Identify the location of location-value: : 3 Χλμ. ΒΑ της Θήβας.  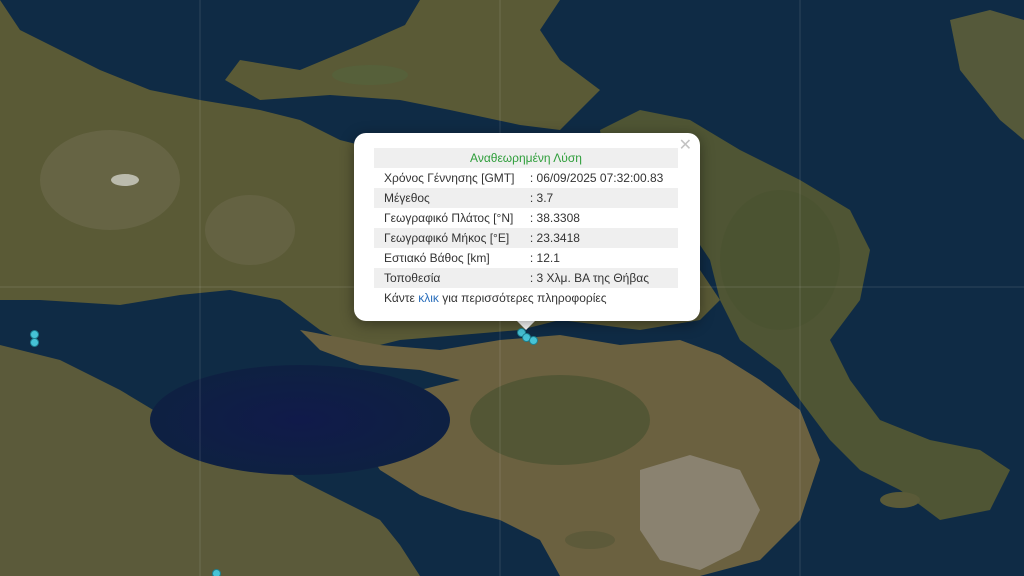
(603, 278).